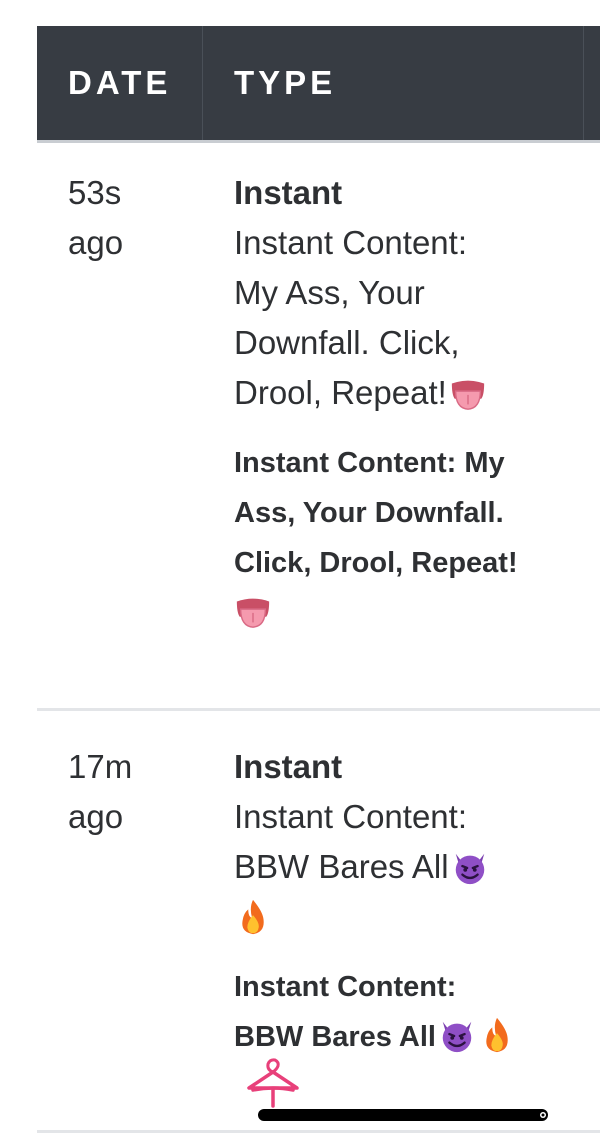 This screenshot has width=600, height=1140. I want to click on column-header-type: TYPE, so click(285, 83).